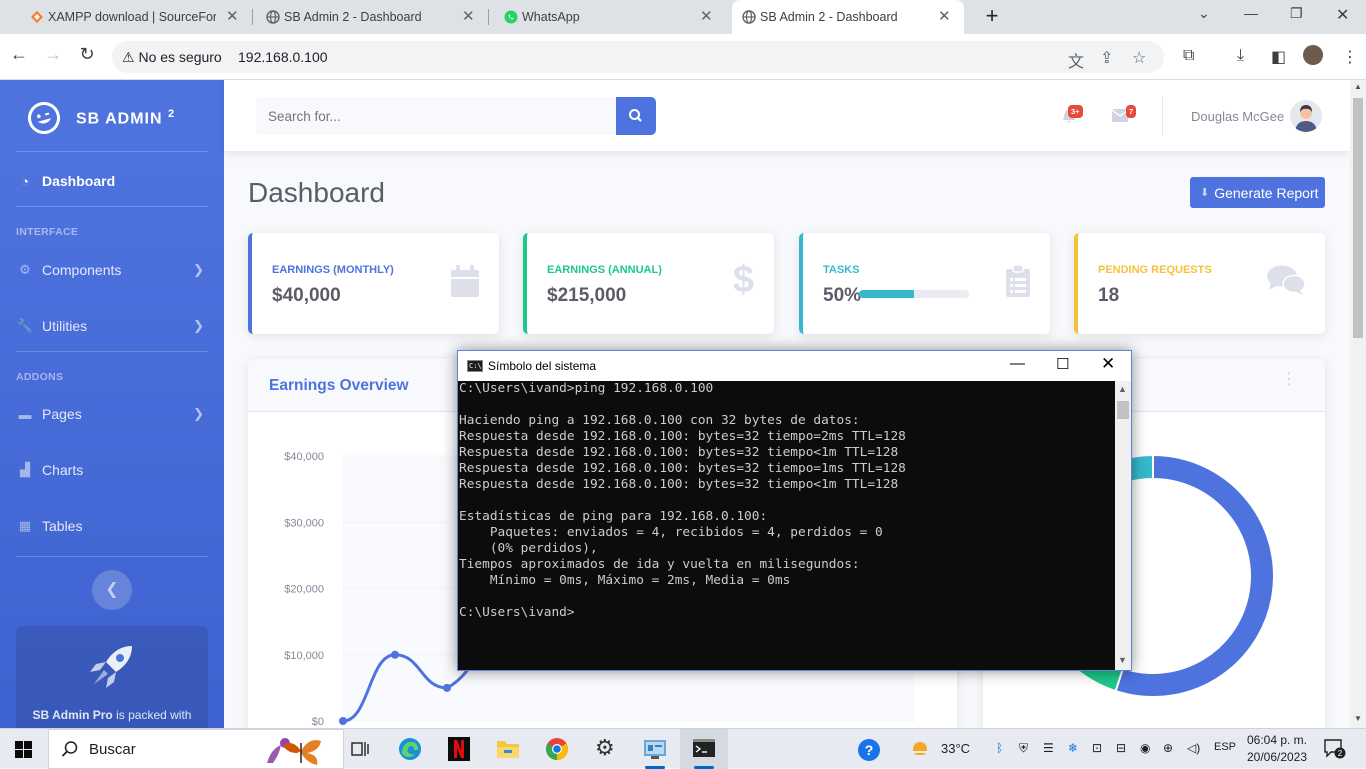 Image resolution: width=1366 pixels, height=769 pixels. What do you see at coordinates (112, 470) in the screenshot?
I see `sidebar-item-charts: ▟ Charts` at bounding box center [112, 470].